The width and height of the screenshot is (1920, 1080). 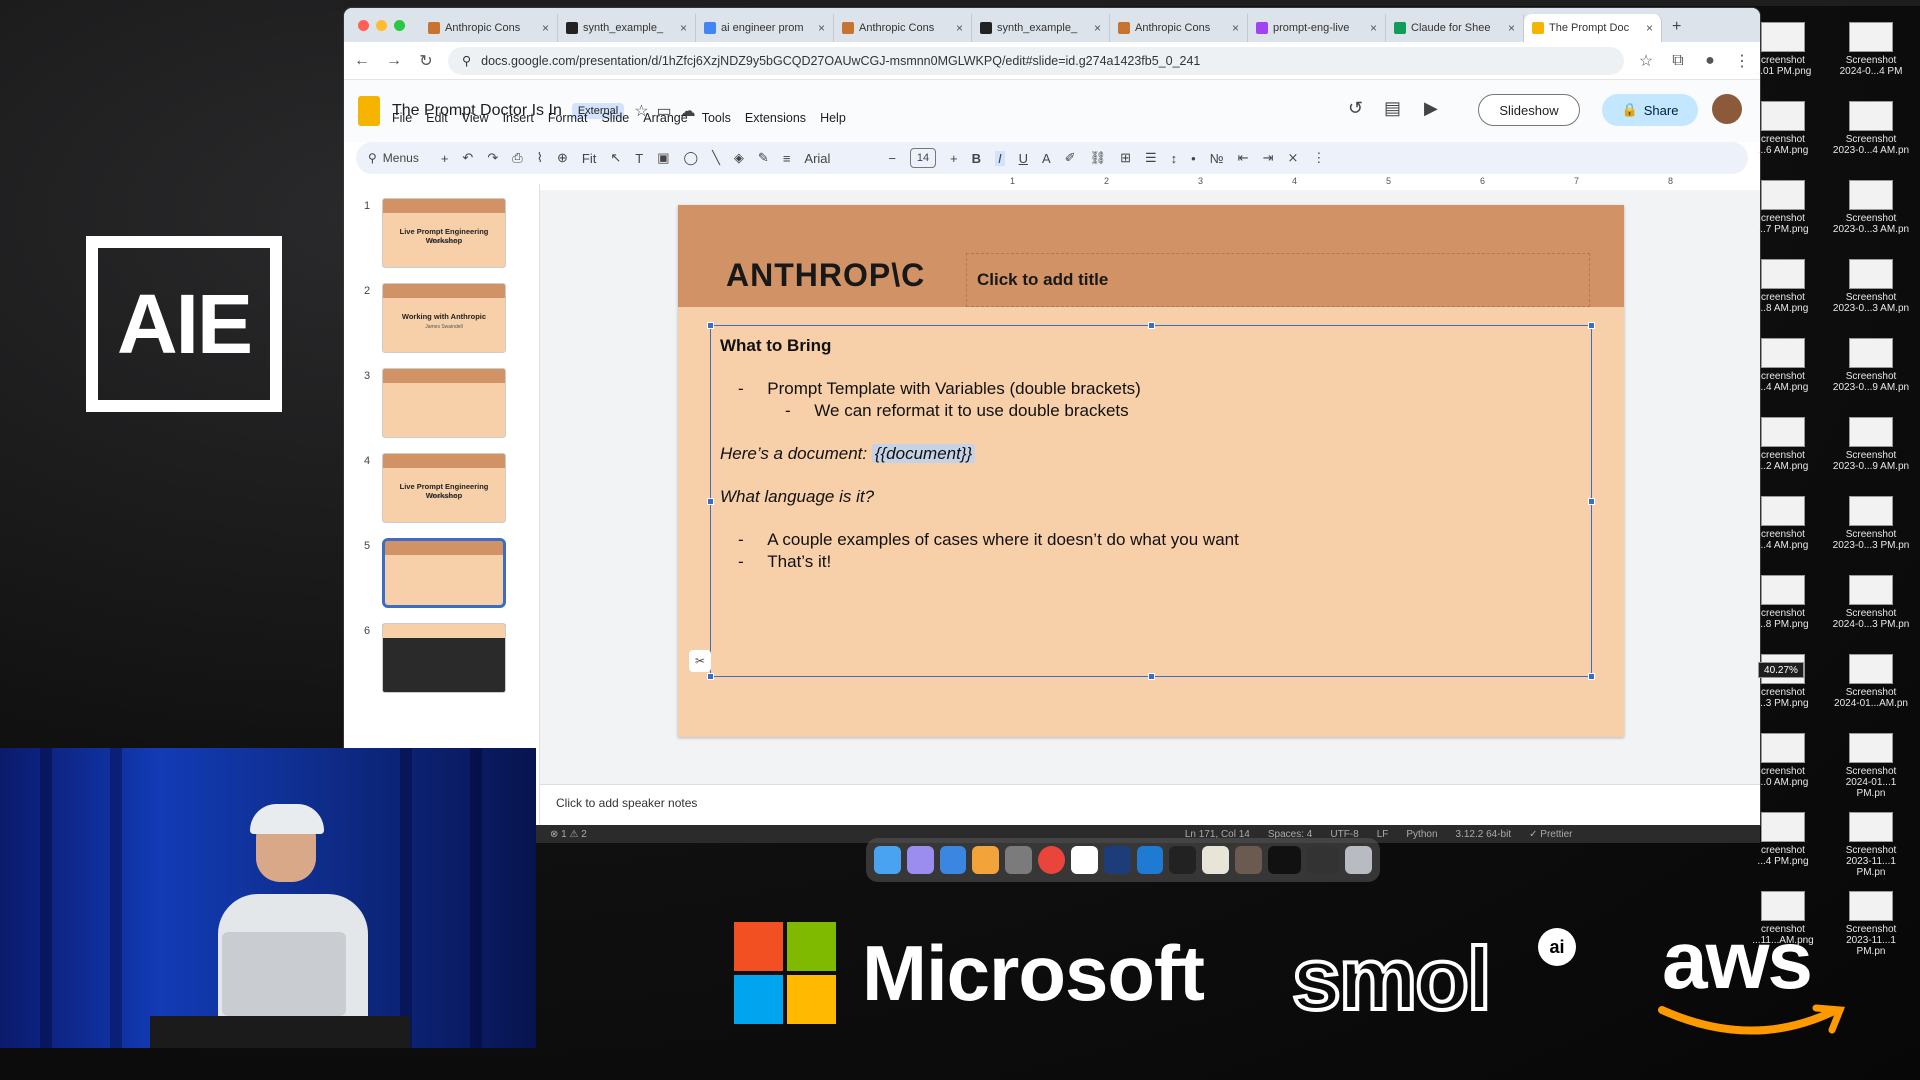 What do you see at coordinates (1484, 834) in the screenshot?
I see `python-version: 3.12.2 64-bit` at bounding box center [1484, 834].